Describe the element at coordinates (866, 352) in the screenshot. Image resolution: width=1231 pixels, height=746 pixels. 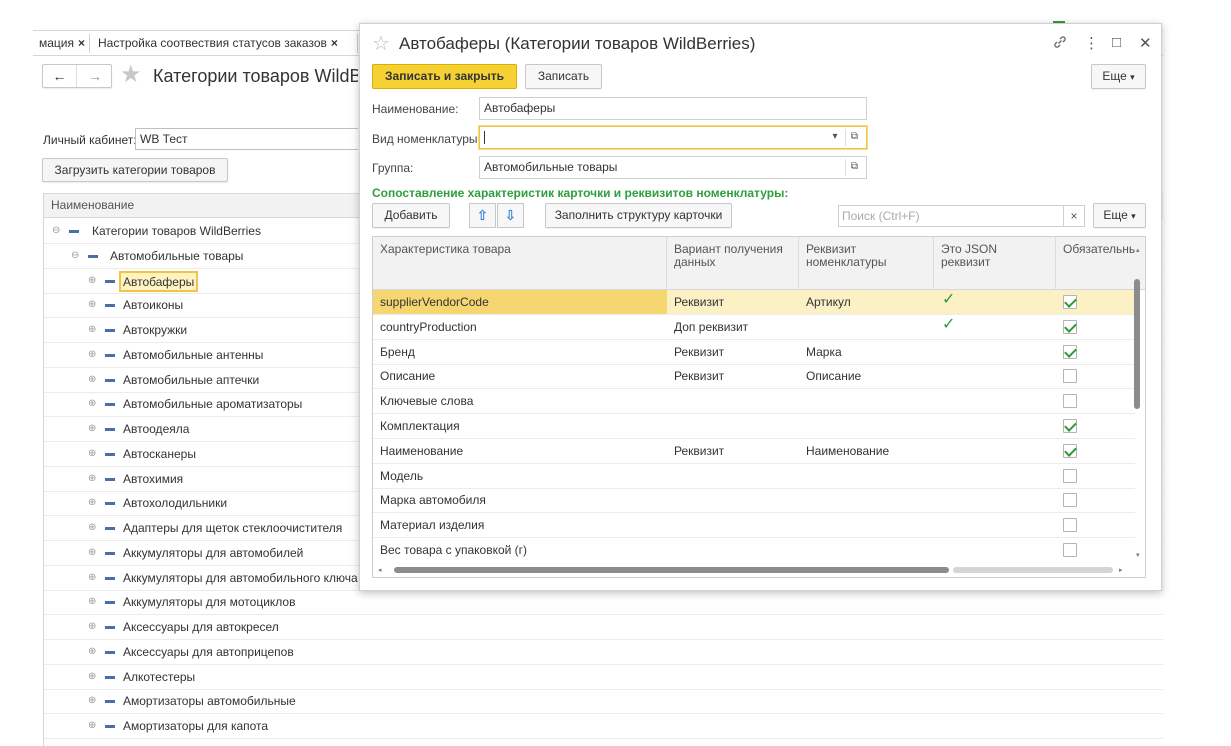
I see `cell-attribute: Марка` at that location.